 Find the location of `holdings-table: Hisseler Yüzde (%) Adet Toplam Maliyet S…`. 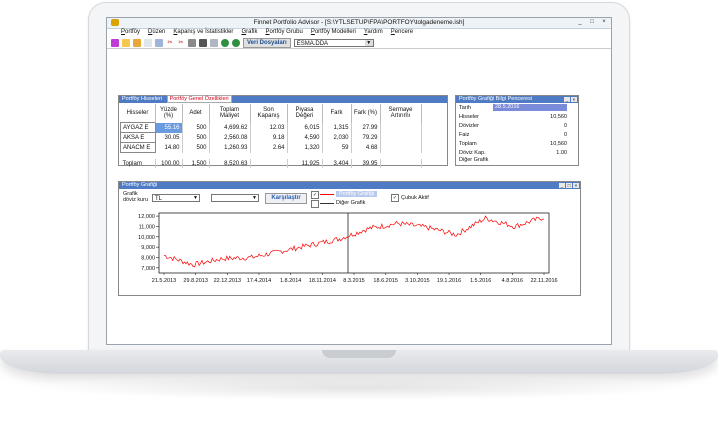

holdings-table: Hisseler Yüzde (%) Adet Toplam Maliyet S… is located at coordinates (271, 136).